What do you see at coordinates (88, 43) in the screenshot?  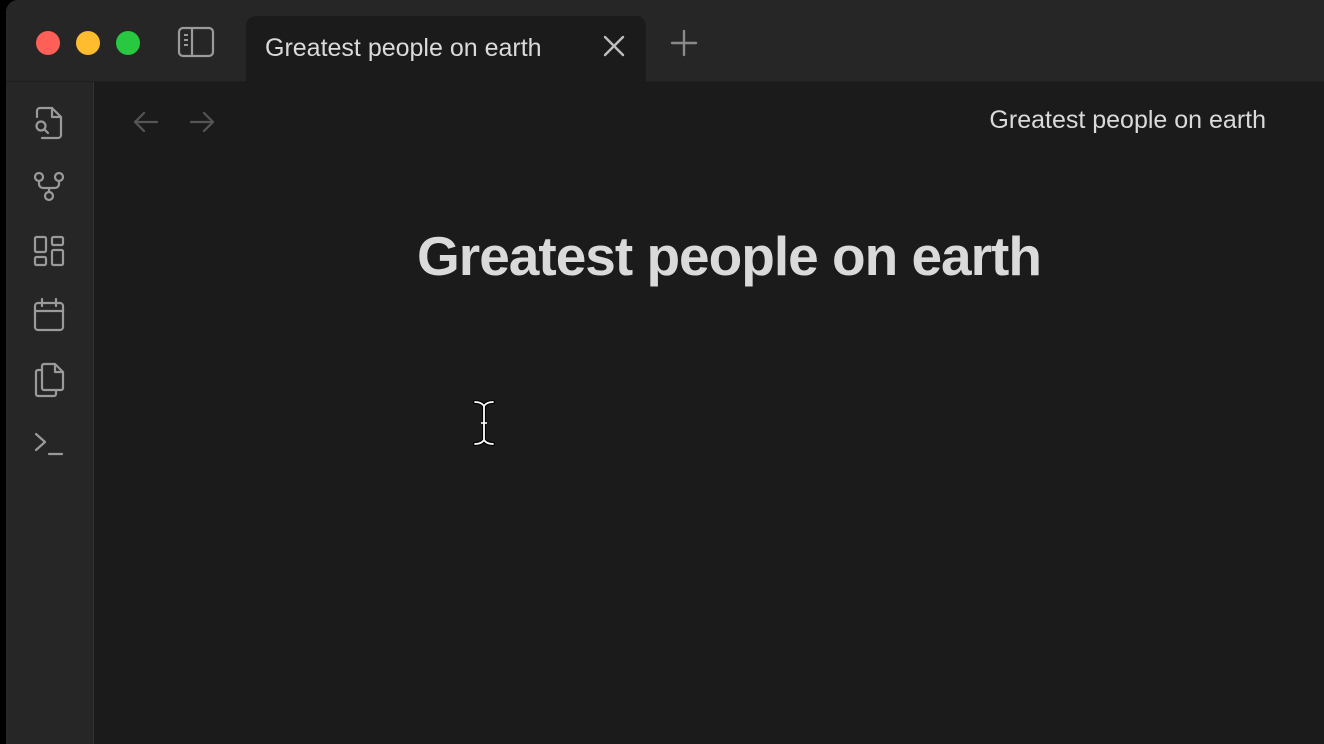 I see `minimize-window-button` at bounding box center [88, 43].